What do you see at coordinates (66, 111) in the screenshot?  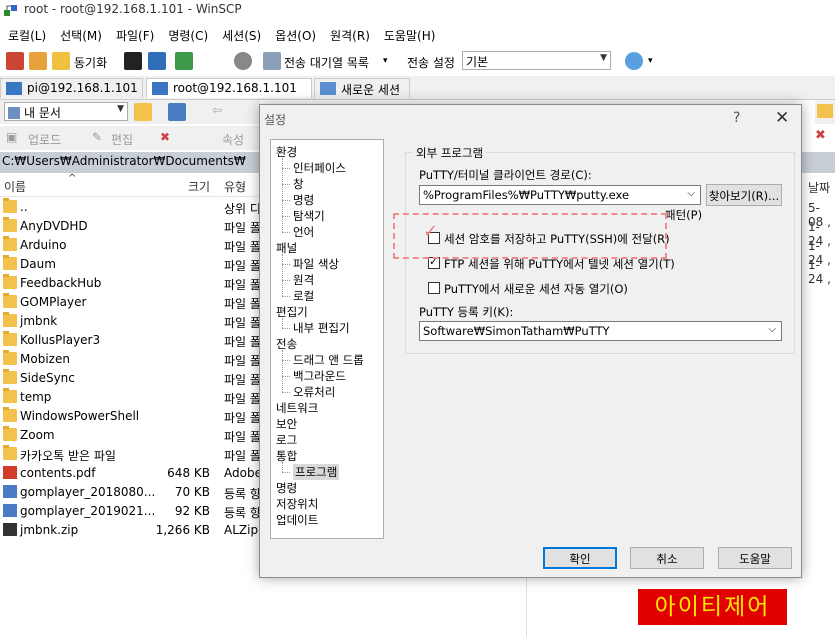 I see `local-location-select: 내 문서 ▼` at bounding box center [66, 111].